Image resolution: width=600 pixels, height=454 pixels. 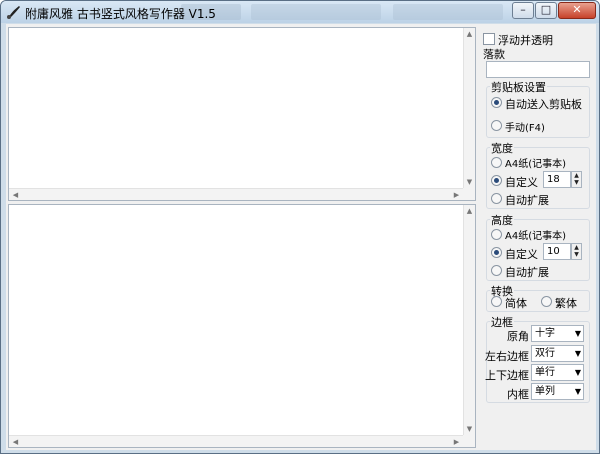 I want to click on width-custom-radio, so click(x=496, y=180).